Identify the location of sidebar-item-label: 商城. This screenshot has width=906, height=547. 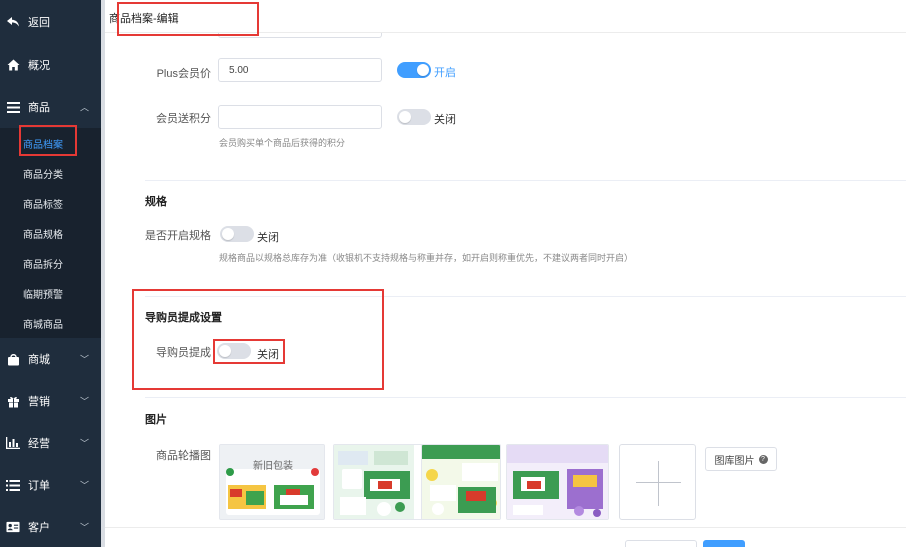
(39, 360).